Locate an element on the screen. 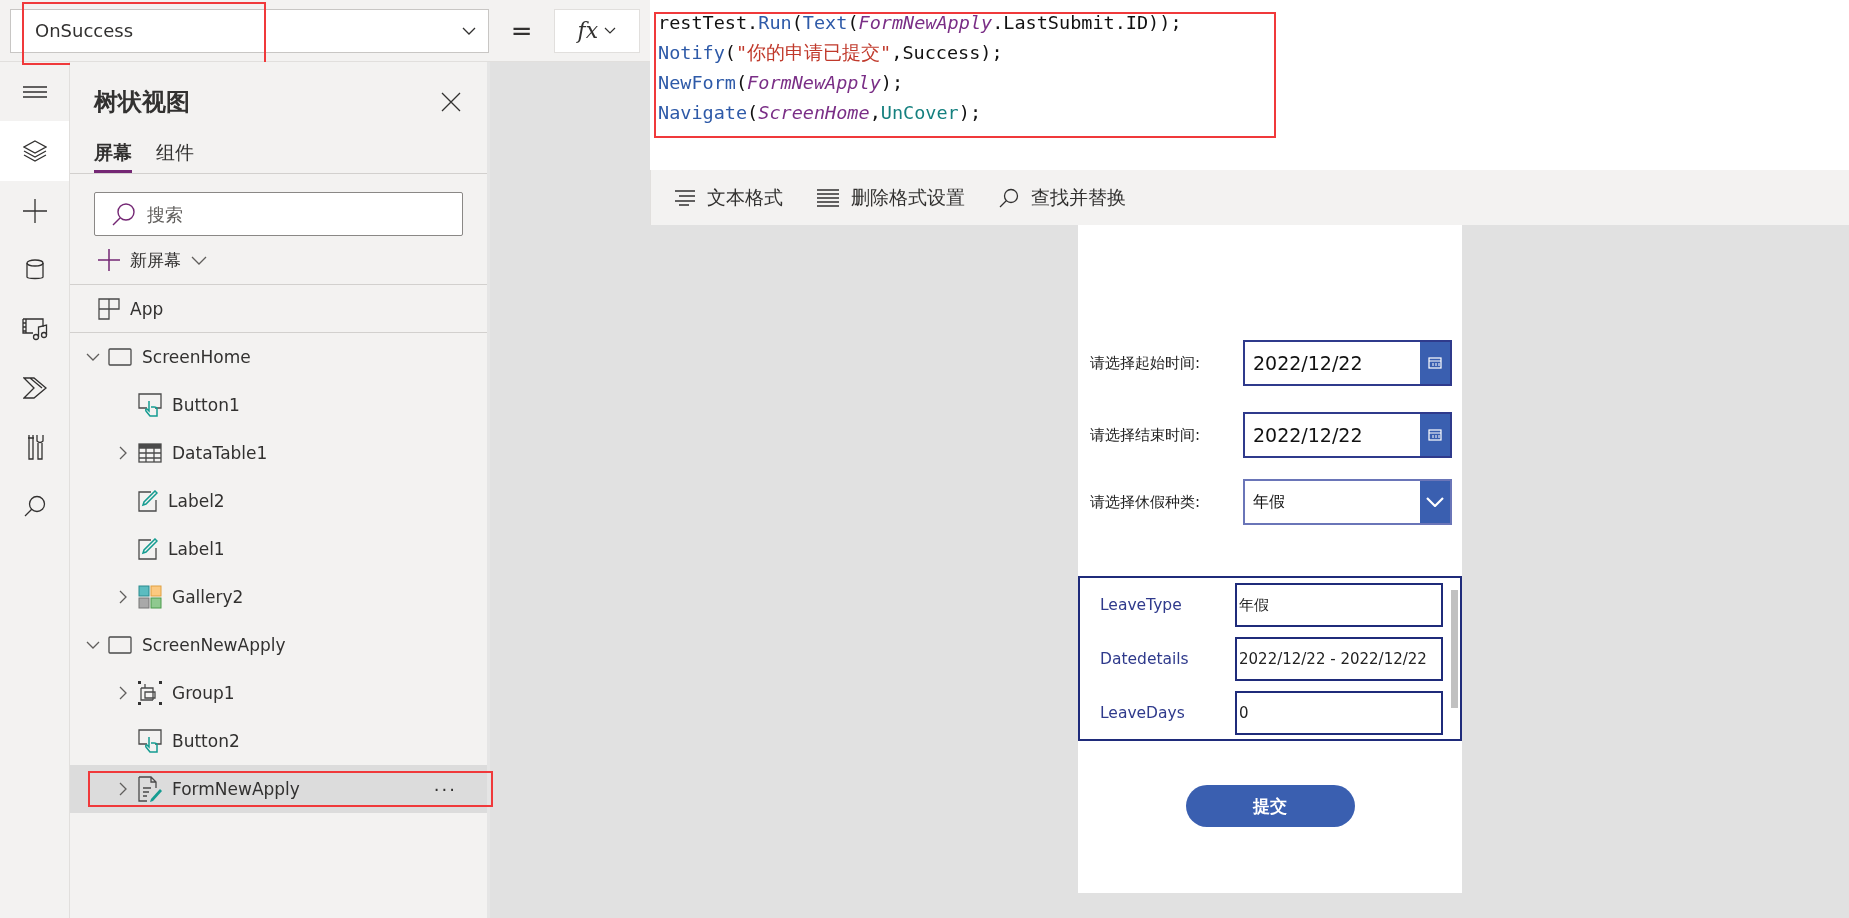 This screenshot has height=918, width=1849. tab: 屏幕 is located at coordinates (113, 156).